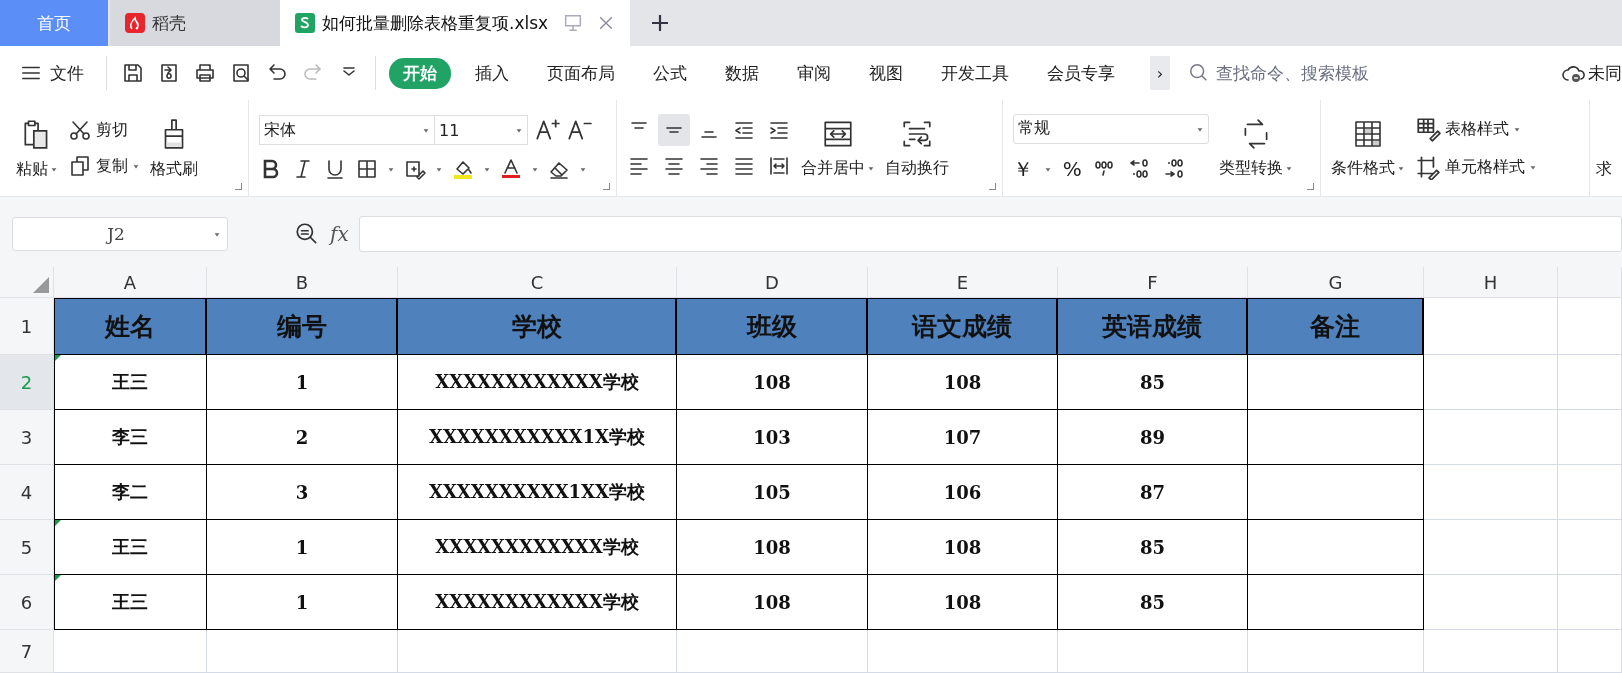 The height and width of the screenshot is (673, 1622). Describe the element at coordinates (1022, 169) in the screenshot. I see `currency-button: ￥` at that location.